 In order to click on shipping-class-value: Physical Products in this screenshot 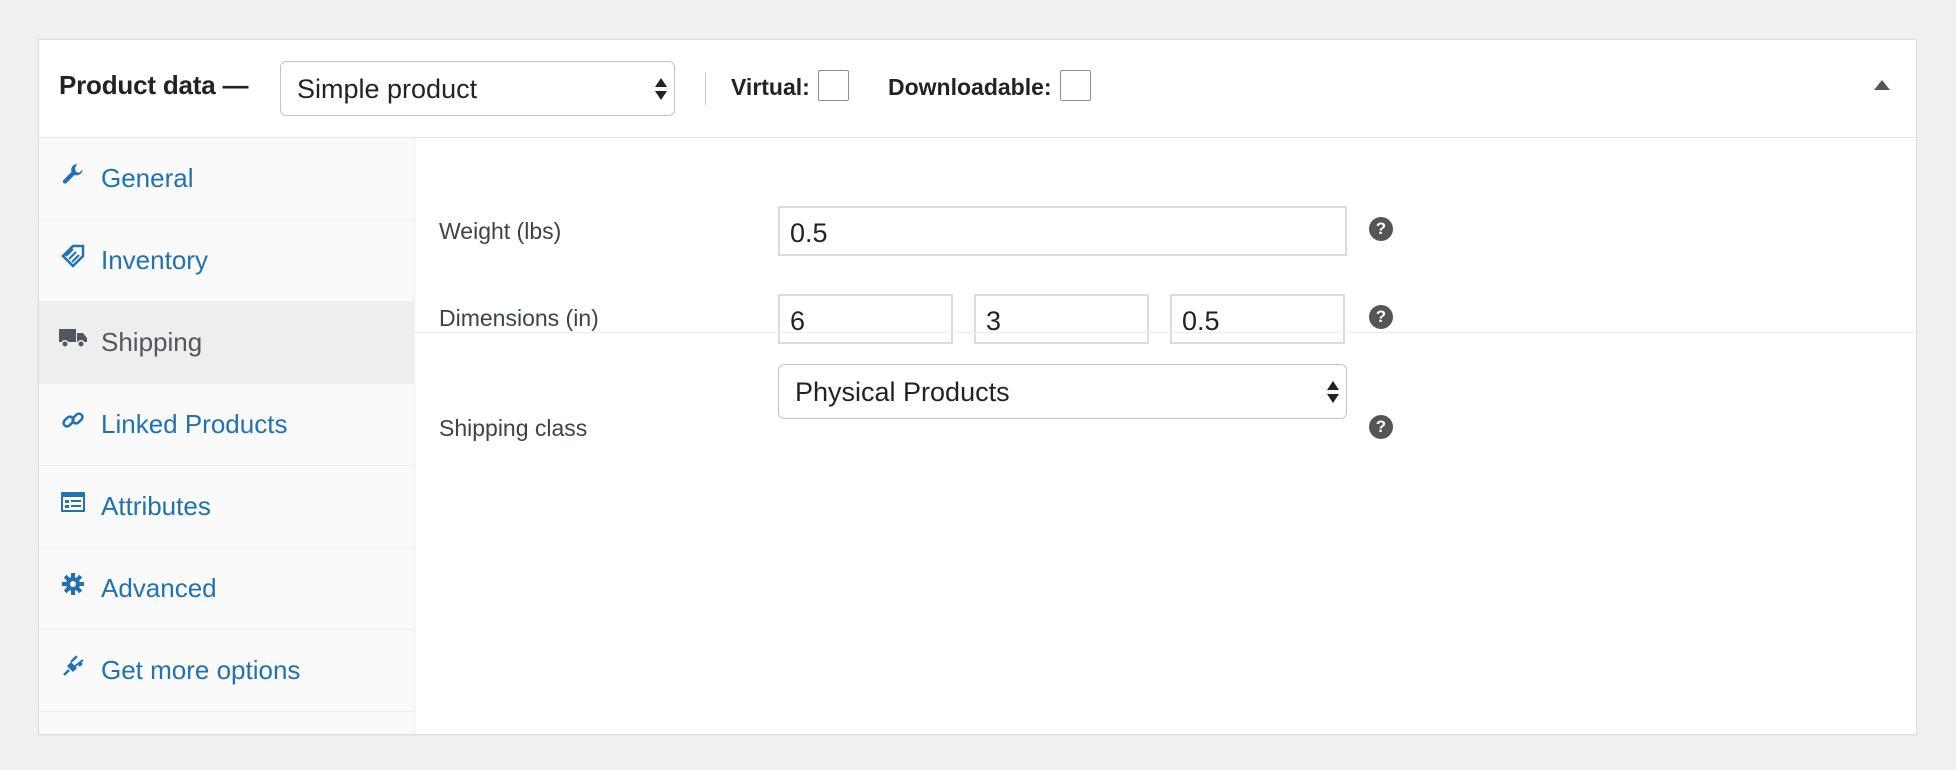, I will do `click(902, 392)`.